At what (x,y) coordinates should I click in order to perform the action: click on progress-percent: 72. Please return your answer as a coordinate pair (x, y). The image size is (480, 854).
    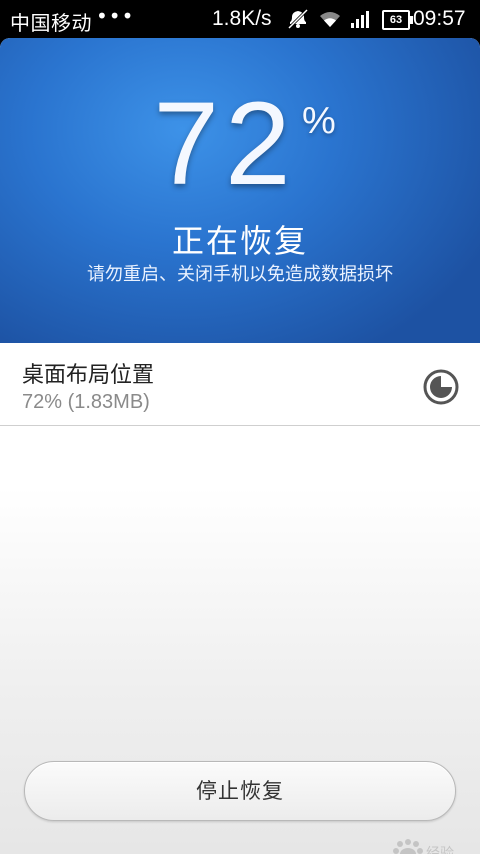
    Looking at the image, I should click on (225, 144).